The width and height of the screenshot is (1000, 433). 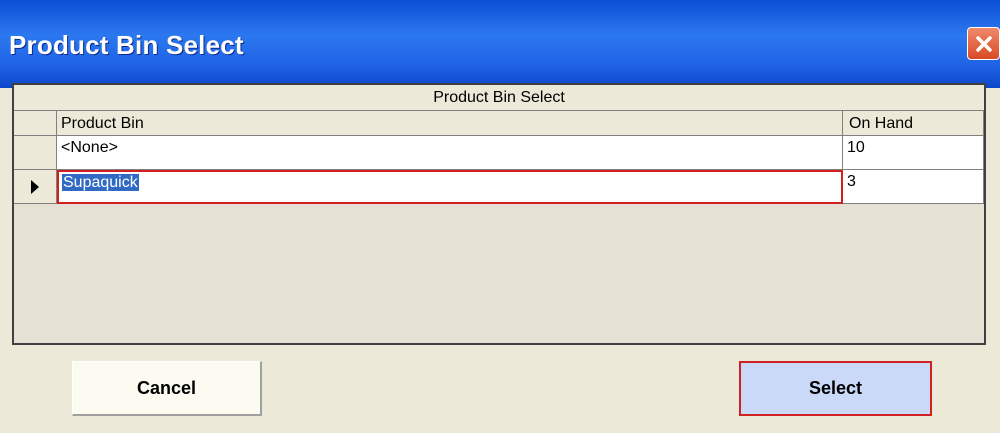 What do you see at coordinates (35, 123) in the screenshot?
I see `row-header-corner` at bounding box center [35, 123].